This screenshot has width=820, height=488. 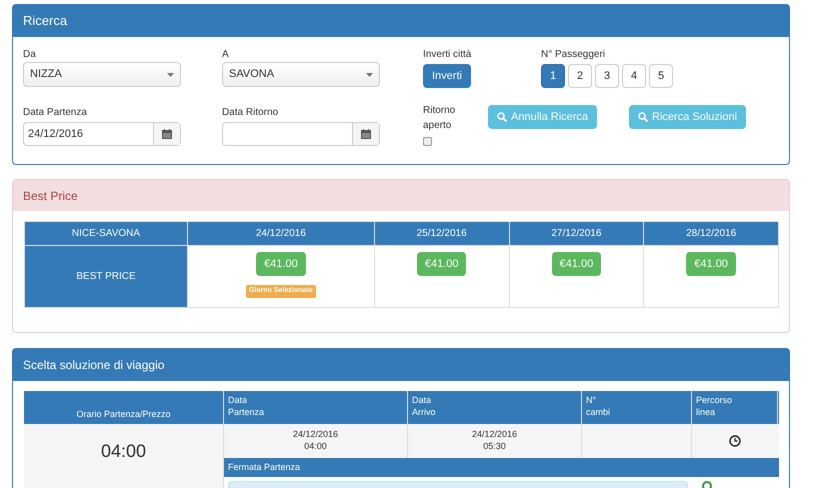 I want to click on field-label: Data Partenza, so click(x=55, y=113).